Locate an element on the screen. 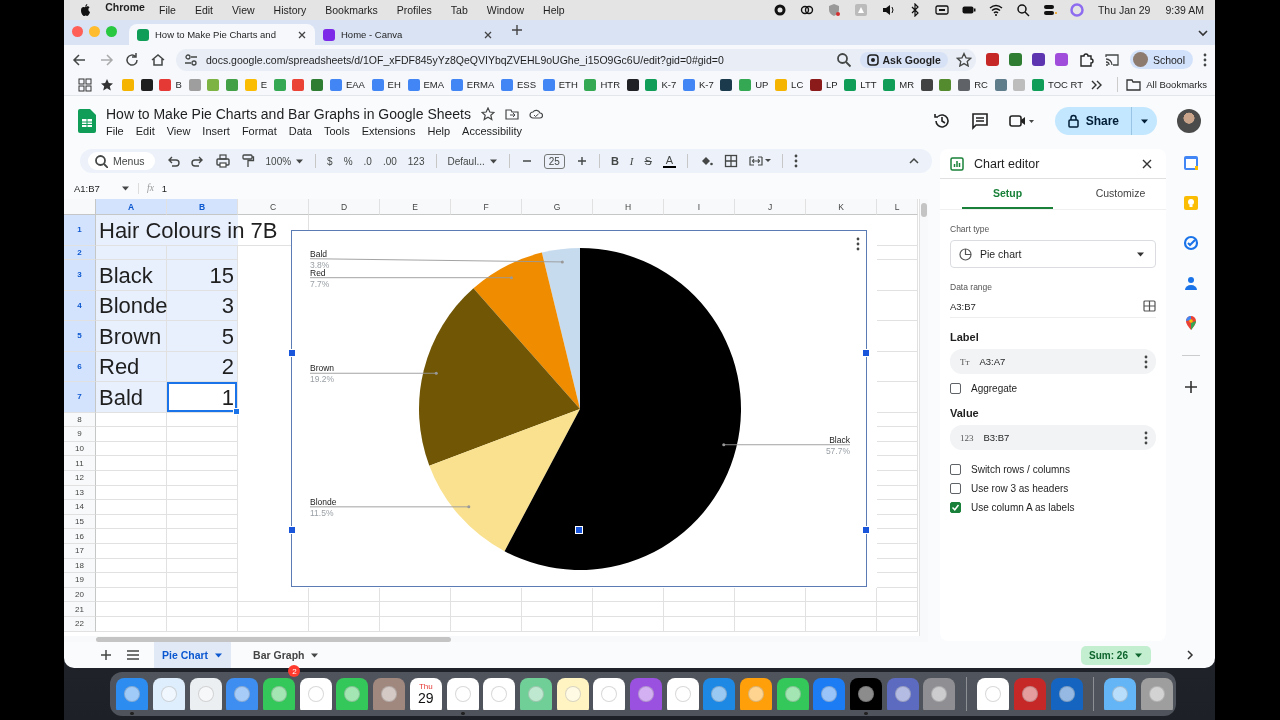 This screenshot has height=720, width=1280. all-bookmarks-link: All Bookmarks is located at coordinates (1162, 84).